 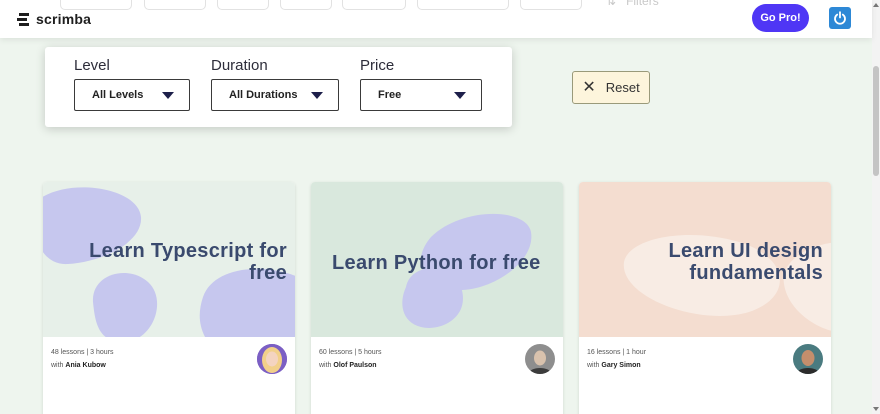 I want to click on course-lessons: 60 lessons | 5 hours, so click(x=350, y=352).